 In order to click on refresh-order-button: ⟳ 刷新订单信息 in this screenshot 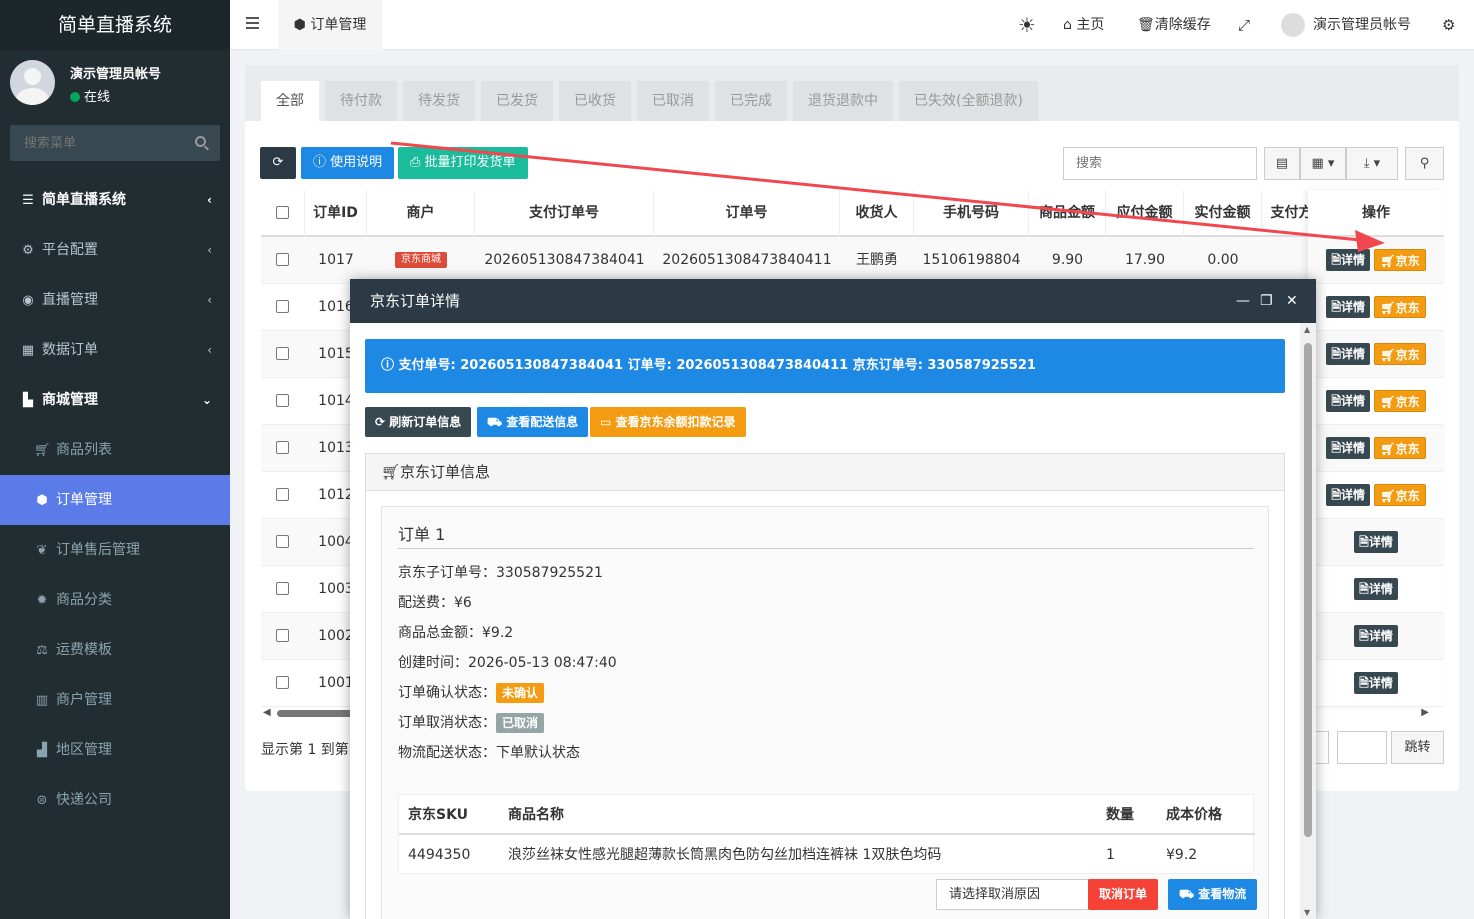, I will do `click(418, 422)`.